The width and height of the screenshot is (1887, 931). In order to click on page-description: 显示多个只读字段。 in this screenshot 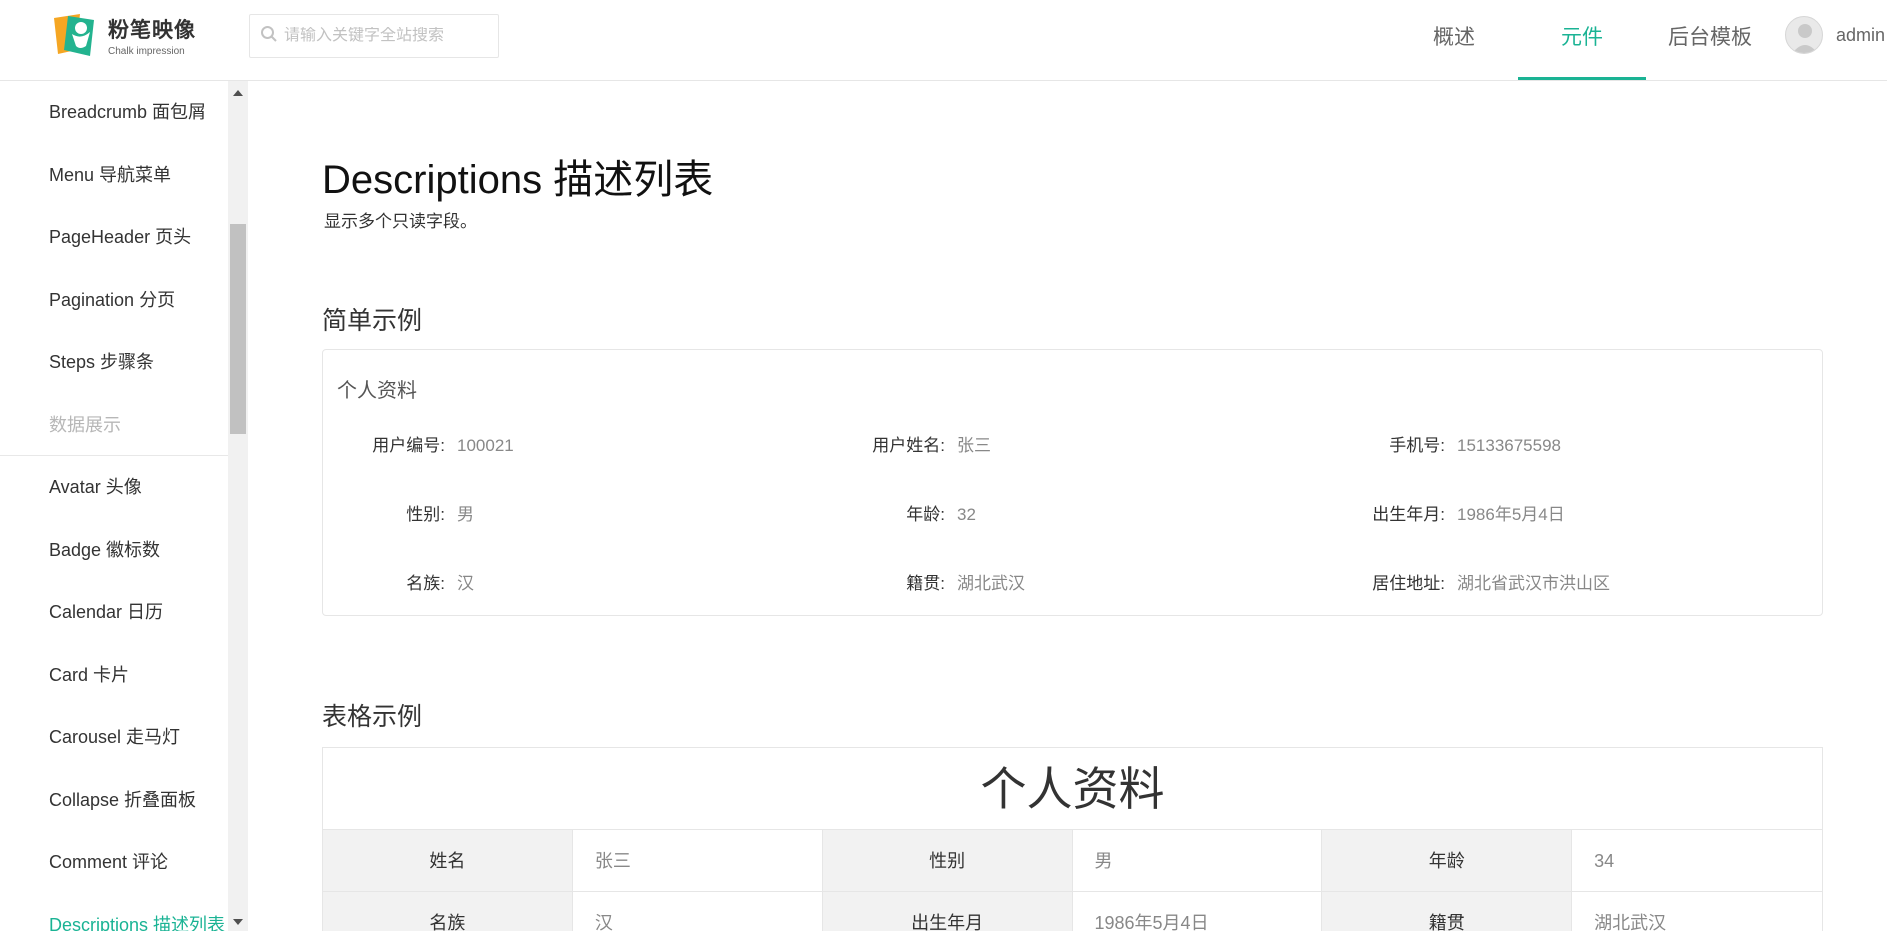, I will do `click(400, 221)`.